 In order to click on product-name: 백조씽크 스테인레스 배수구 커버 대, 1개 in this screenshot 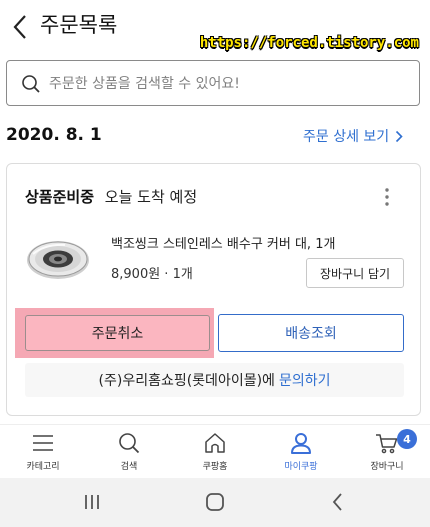, I will do `click(223, 242)`.